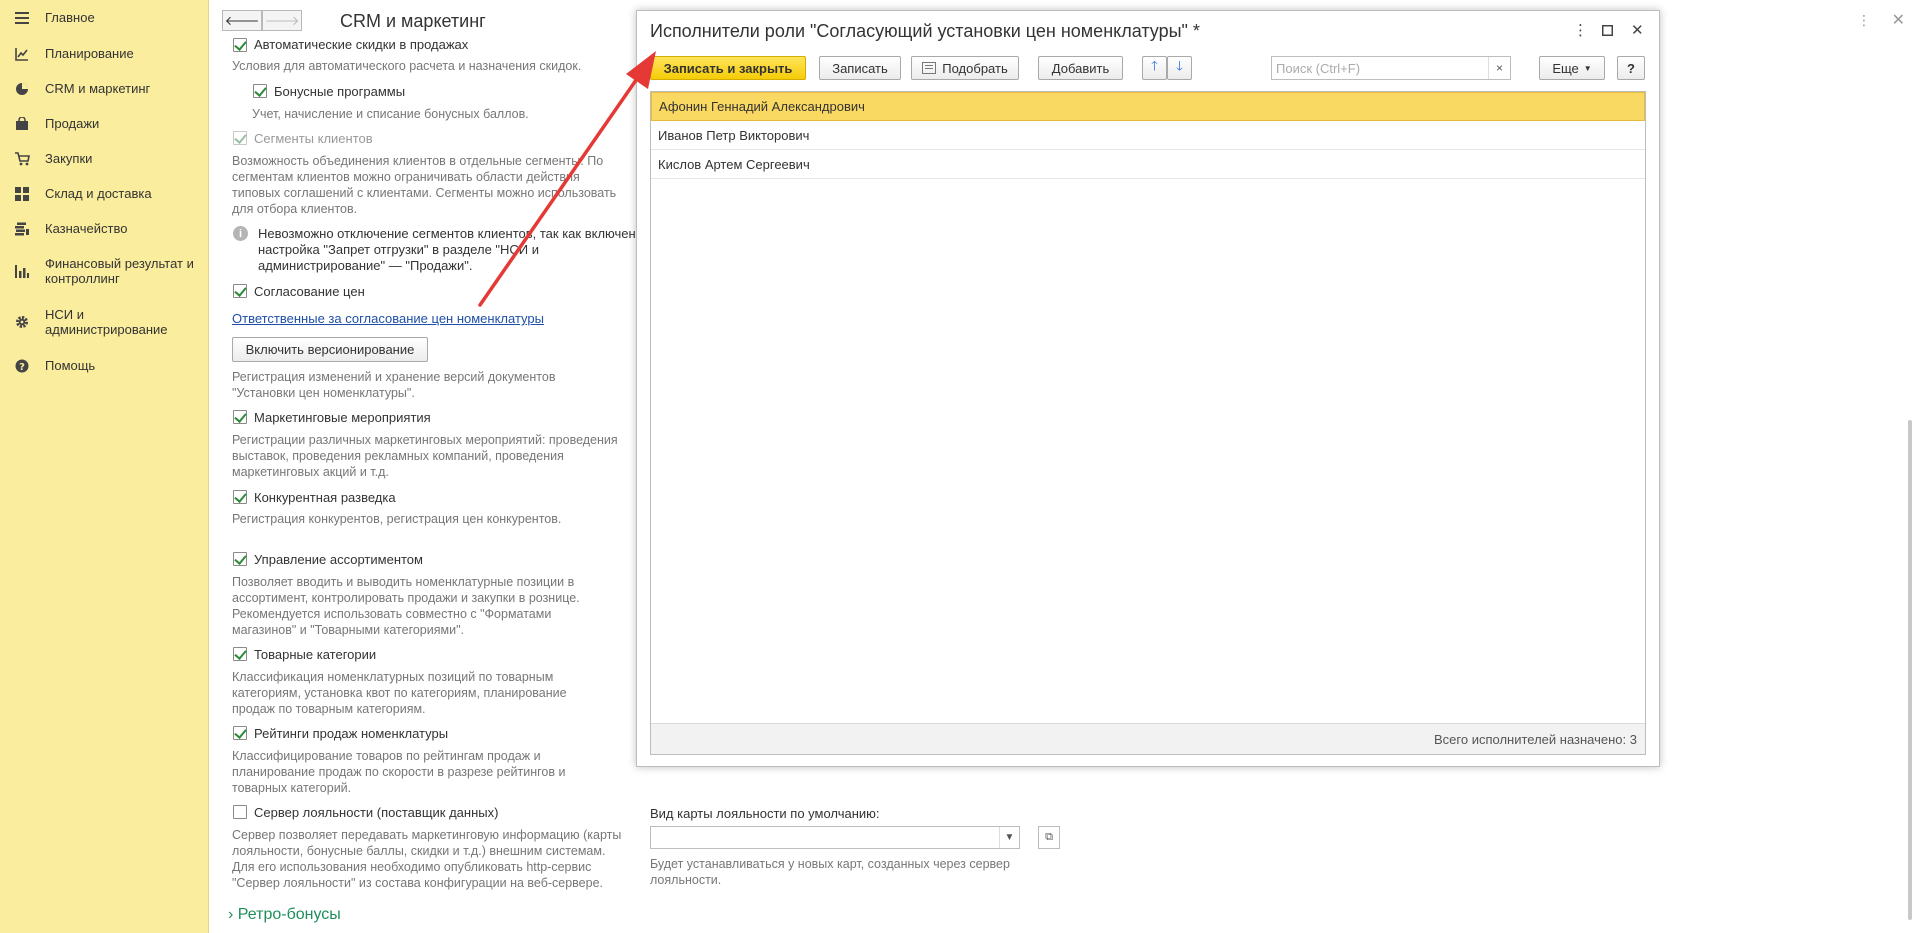 The image size is (1913, 933). I want to click on competitors-label: Конкурентная разведка, so click(325, 497).